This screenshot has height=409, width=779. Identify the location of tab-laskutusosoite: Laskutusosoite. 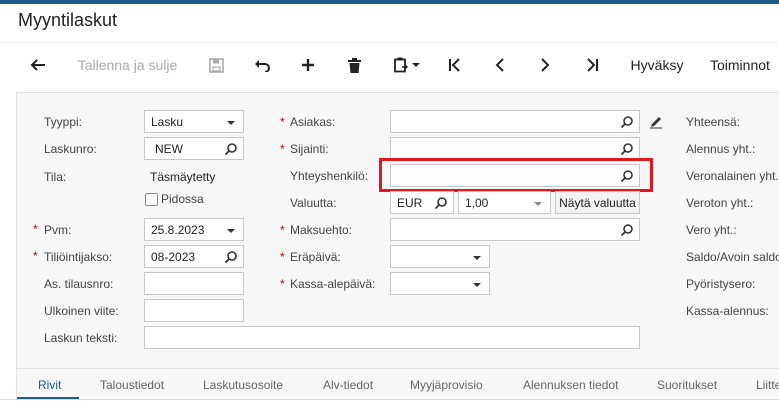
(243, 385).